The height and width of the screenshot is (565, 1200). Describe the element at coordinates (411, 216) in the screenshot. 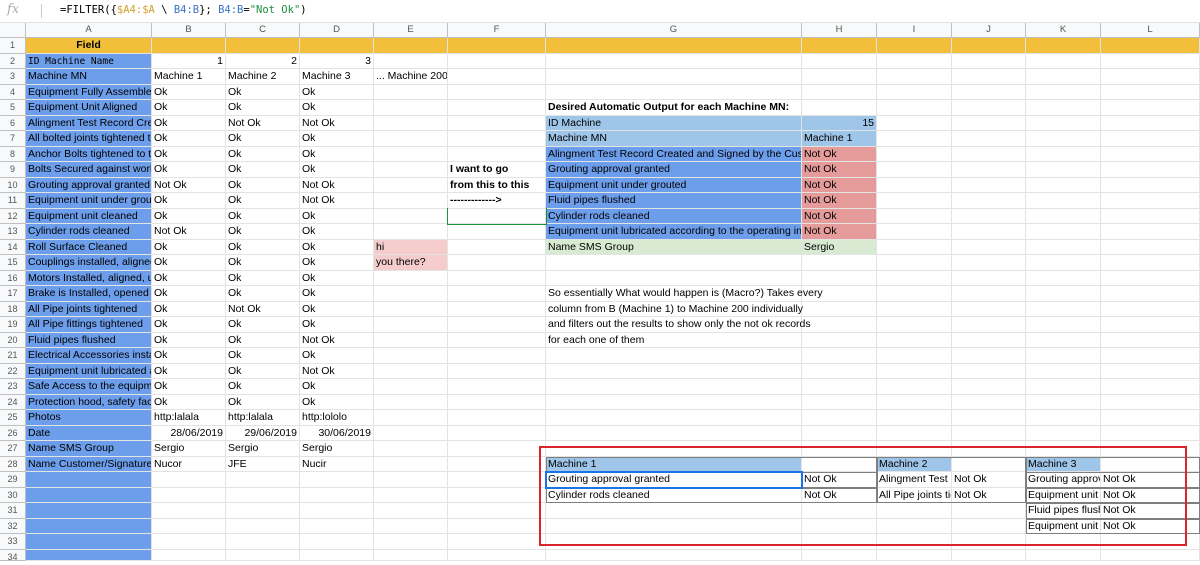

I see `cell-e12` at that location.